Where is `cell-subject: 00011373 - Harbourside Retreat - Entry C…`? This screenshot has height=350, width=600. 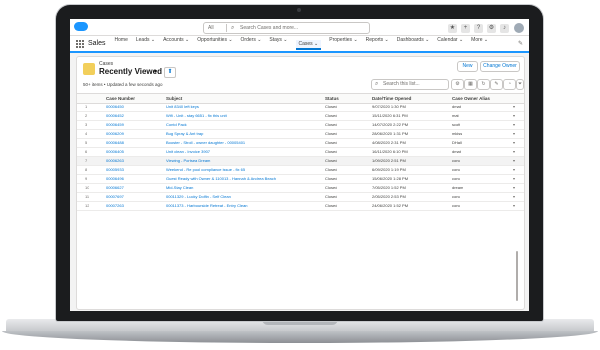 cell-subject: 00011373 - Harbourside Retreat - Entry C… is located at coordinates (241, 206).